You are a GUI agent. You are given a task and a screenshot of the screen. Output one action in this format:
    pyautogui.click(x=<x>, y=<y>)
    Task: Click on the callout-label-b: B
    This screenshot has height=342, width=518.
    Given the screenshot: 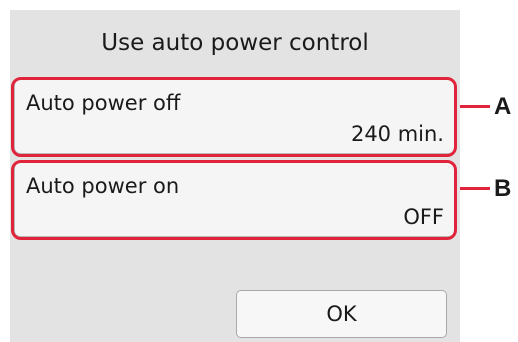 What is the action you would take?
    pyautogui.click(x=503, y=188)
    